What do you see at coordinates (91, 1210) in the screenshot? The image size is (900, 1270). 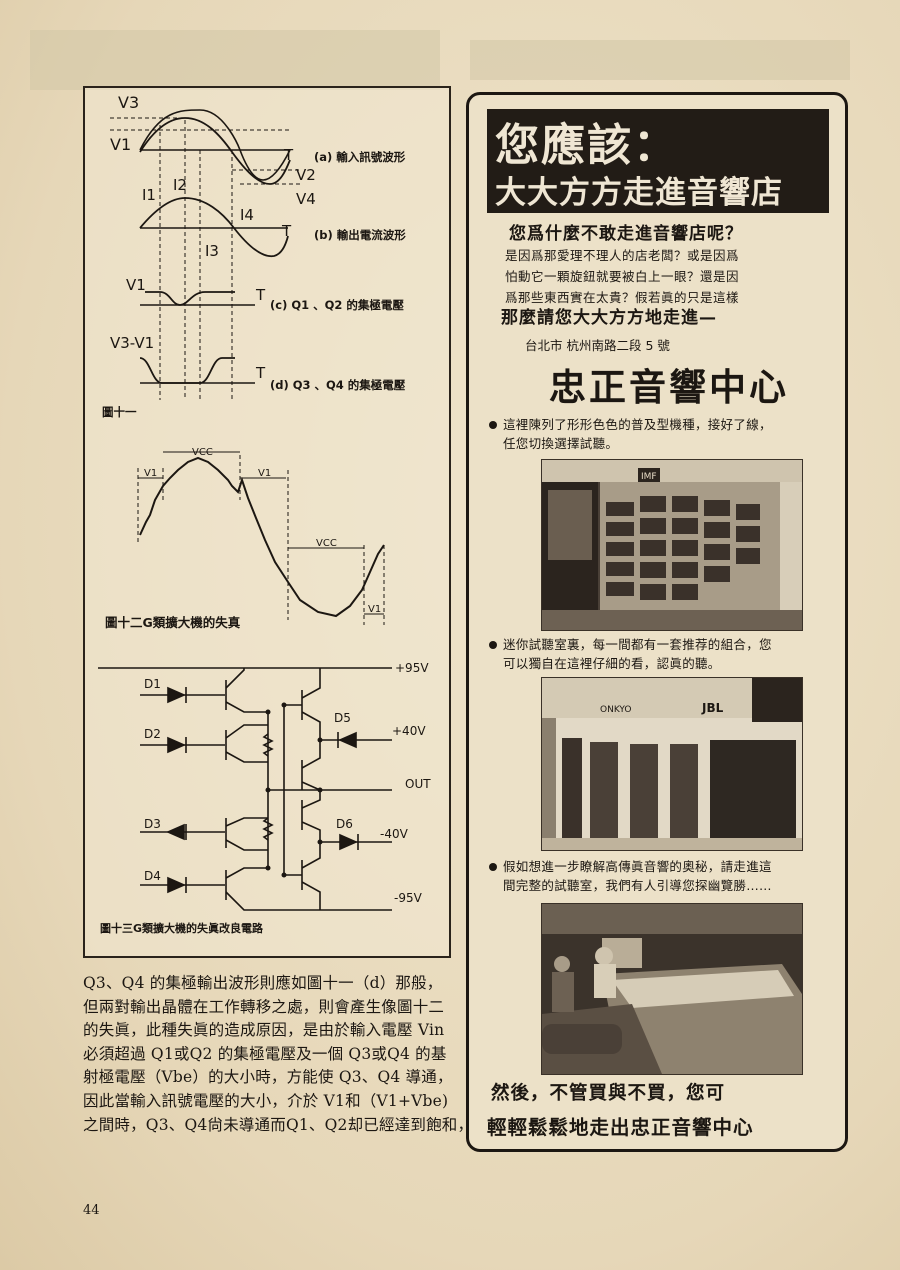 I see `page-number: 44` at bounding box center [91, 1210].